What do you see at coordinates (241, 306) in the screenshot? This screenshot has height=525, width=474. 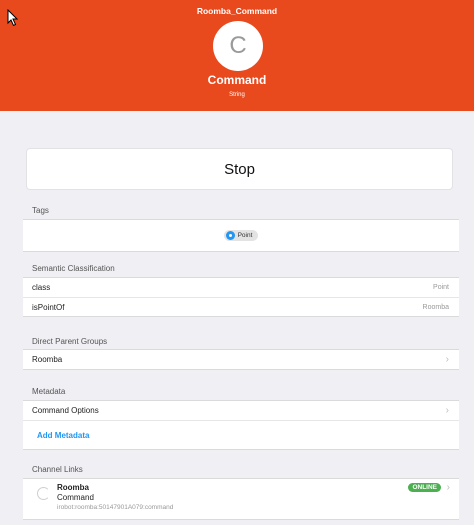 I see `semantic-row-ispointof: isPointOf Roomba` at bounding box center [241, 306].